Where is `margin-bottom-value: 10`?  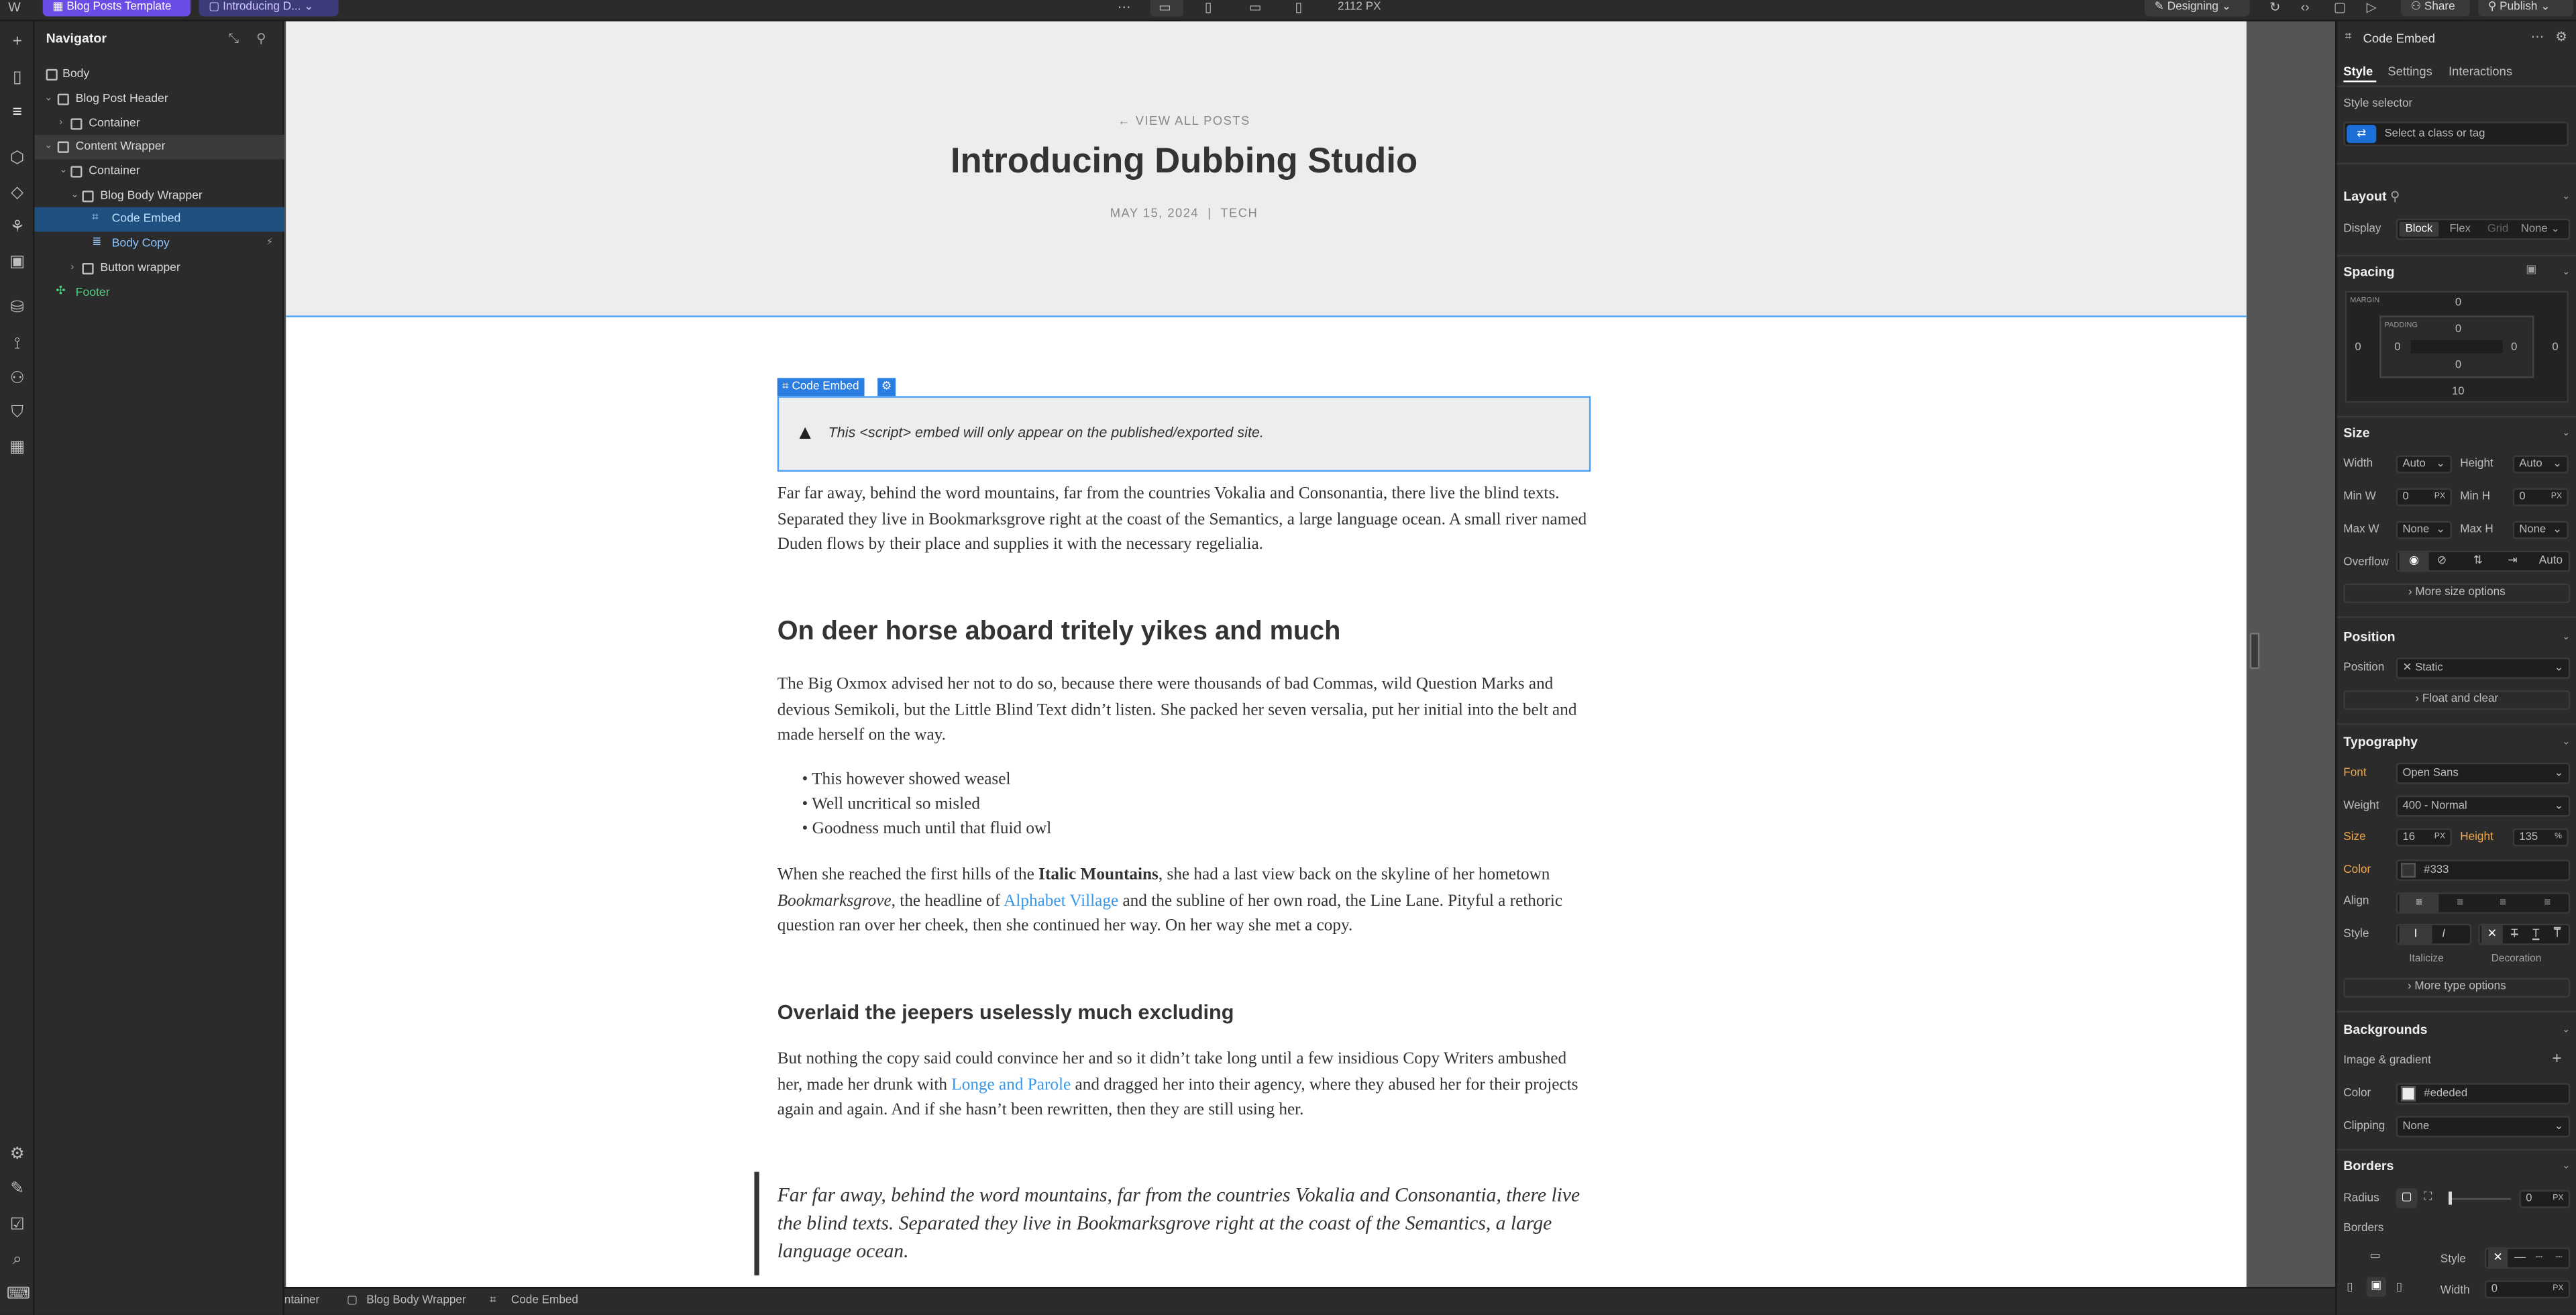 margin-bottom-value: 10 is located at coordinates (2458, 392).